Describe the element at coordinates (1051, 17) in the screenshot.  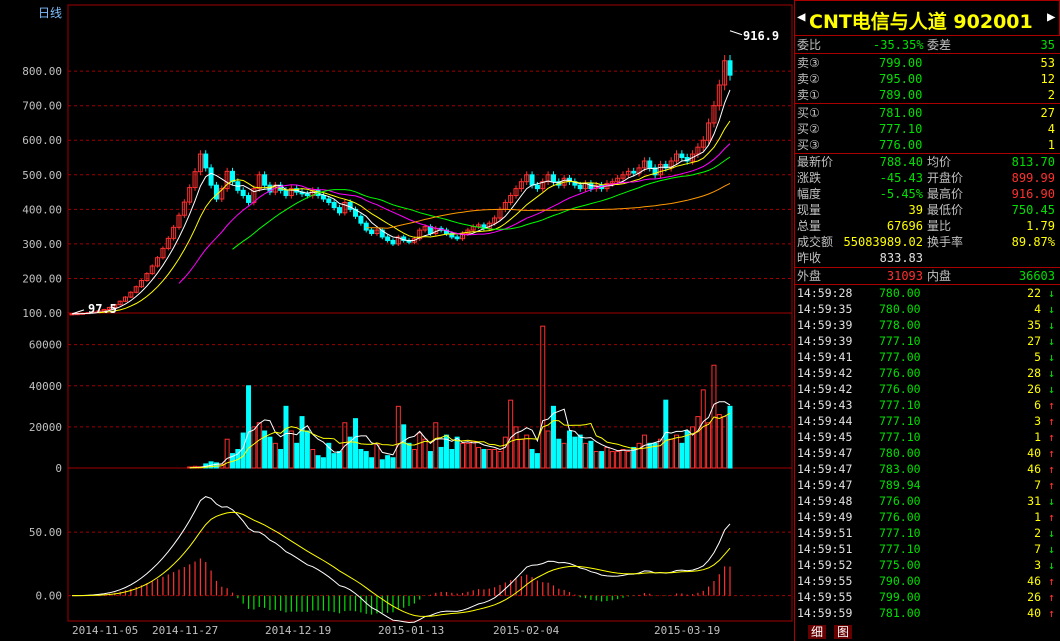
I see `next-stock-icon: ▶` at that location.